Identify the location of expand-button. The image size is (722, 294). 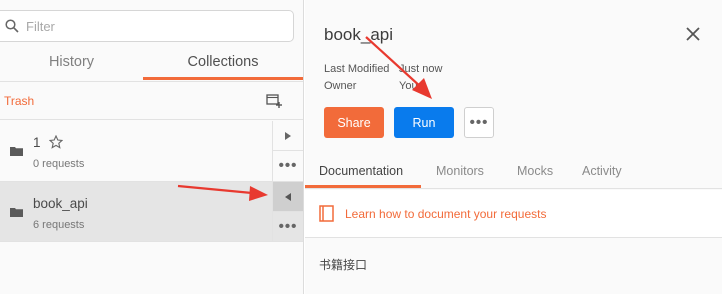
(288, 136).